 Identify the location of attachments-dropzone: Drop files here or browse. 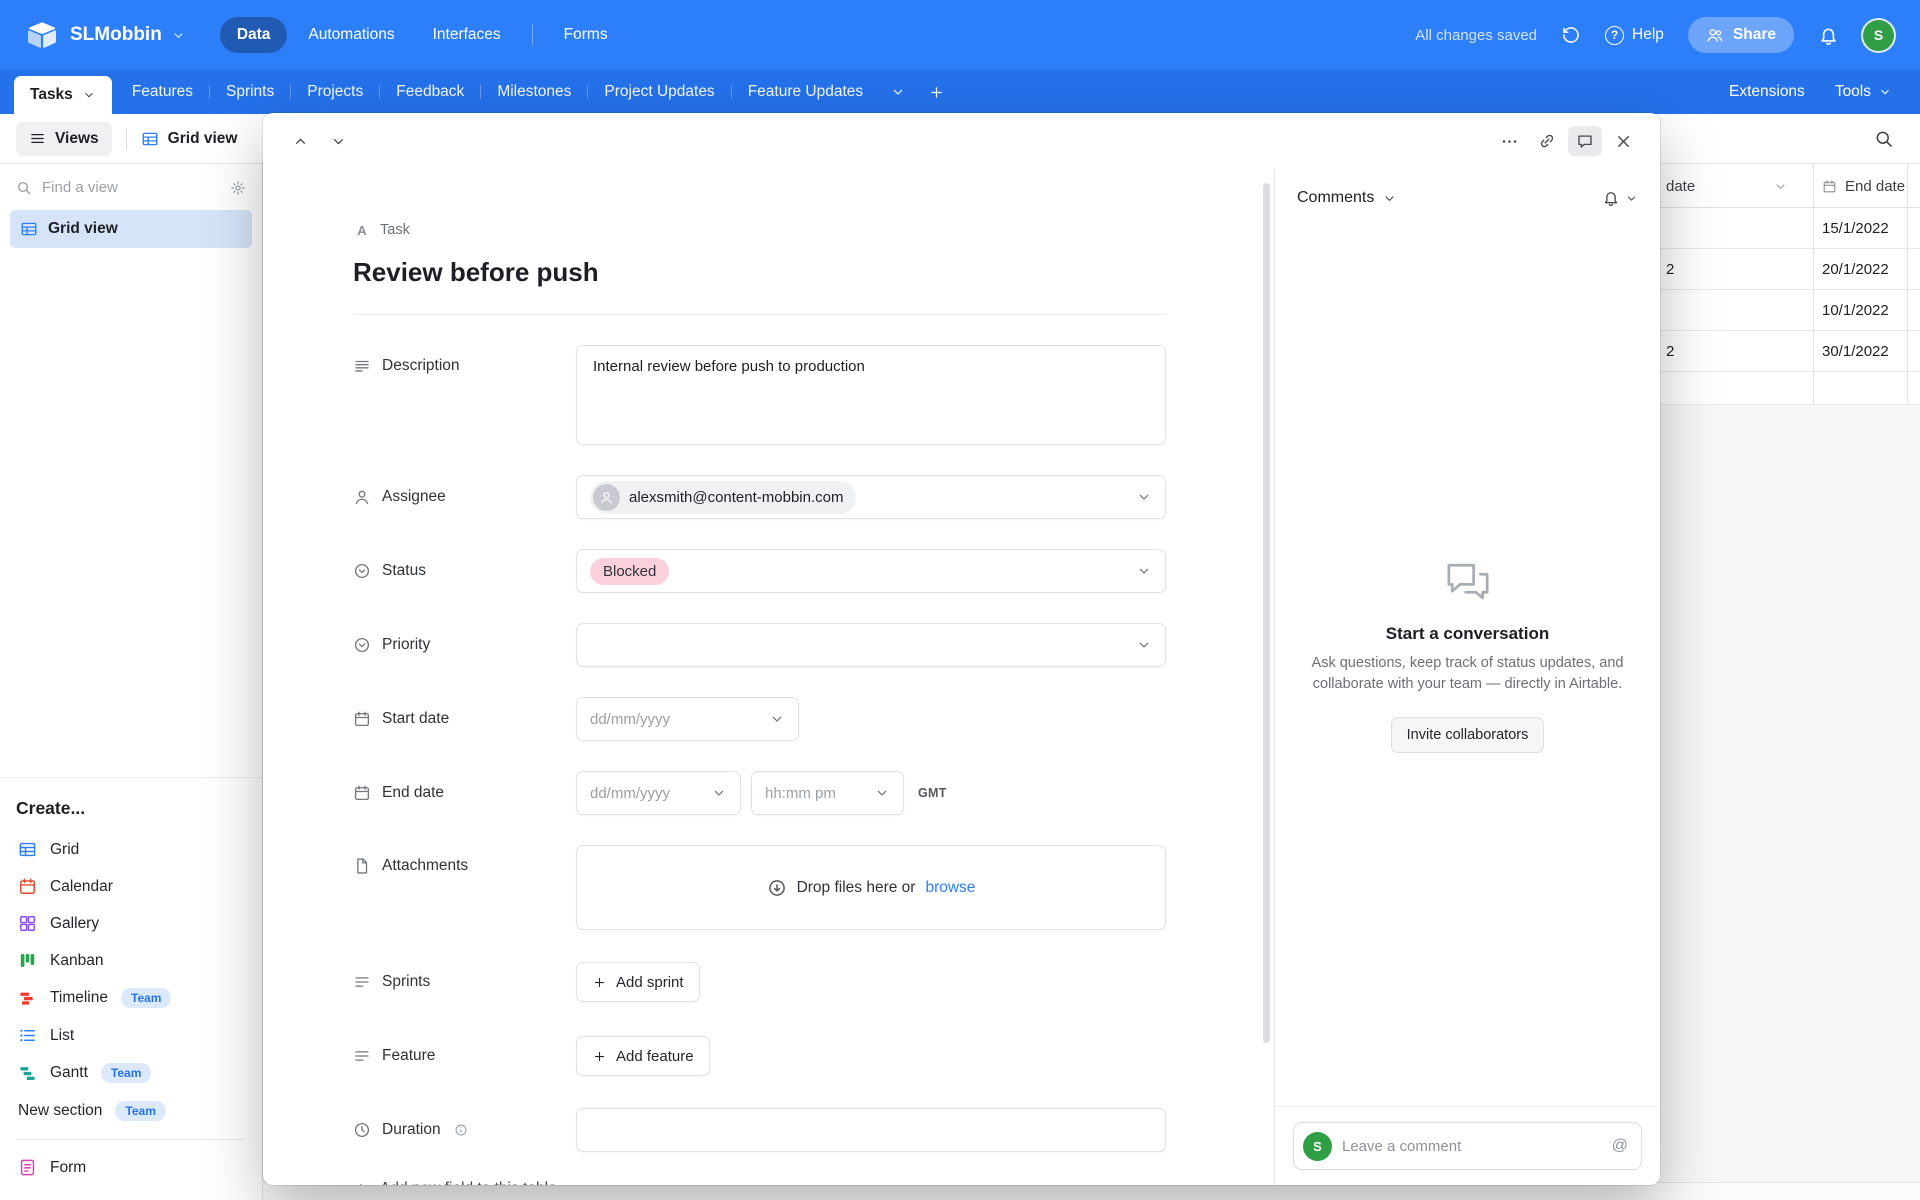
(871, 887).